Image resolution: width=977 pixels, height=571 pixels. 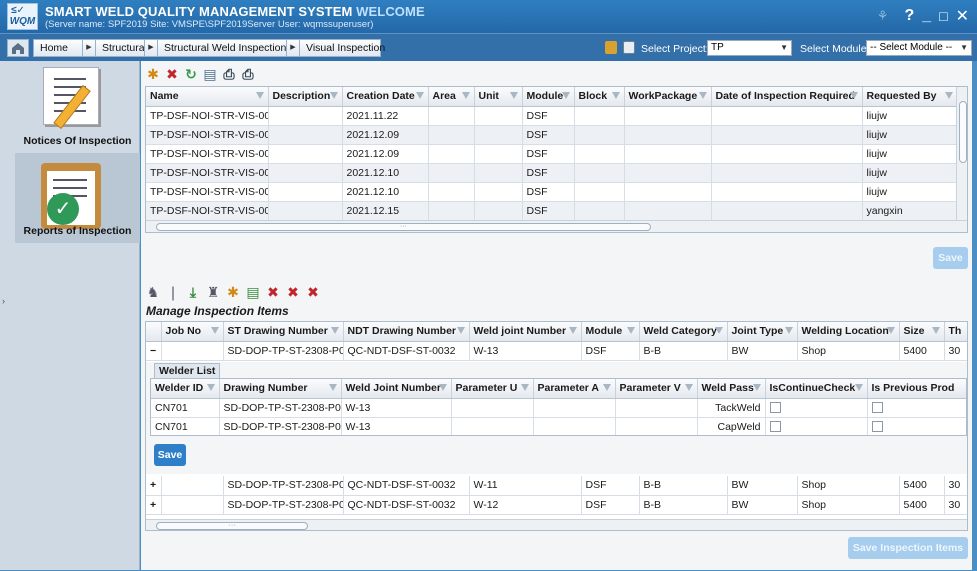 I want to click on gear-icon: ✱, so click(x=233, y=292).